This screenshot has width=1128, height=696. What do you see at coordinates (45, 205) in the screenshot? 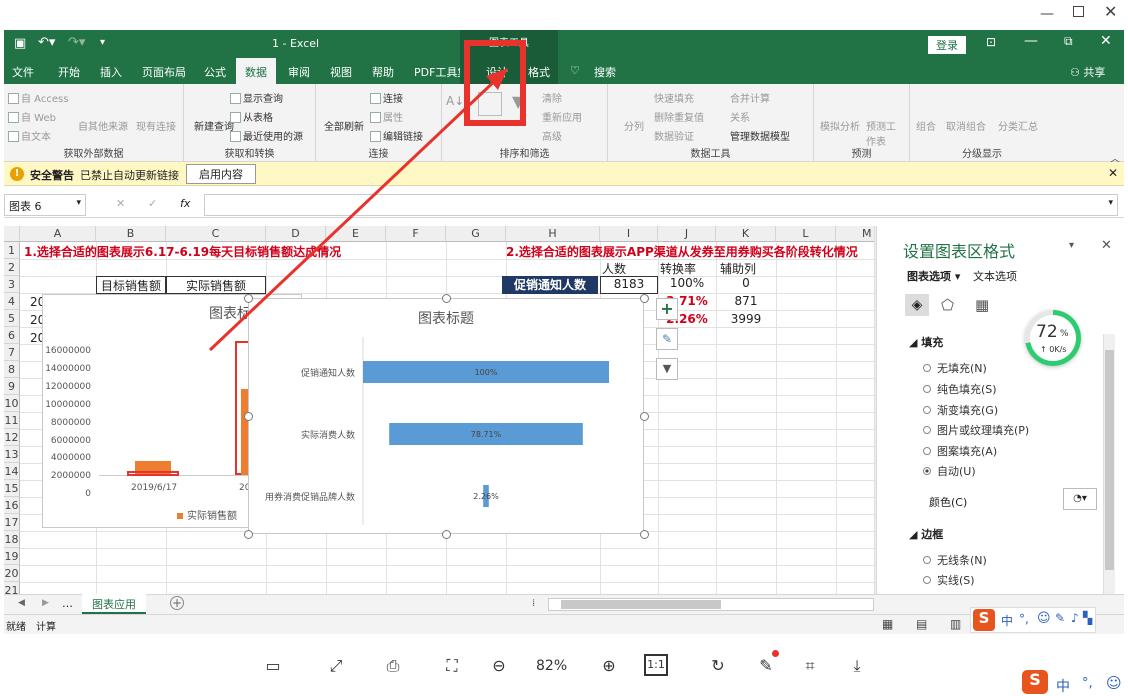
I see `name-box: 图表 6 ▾` at bounding box center [45, 205].